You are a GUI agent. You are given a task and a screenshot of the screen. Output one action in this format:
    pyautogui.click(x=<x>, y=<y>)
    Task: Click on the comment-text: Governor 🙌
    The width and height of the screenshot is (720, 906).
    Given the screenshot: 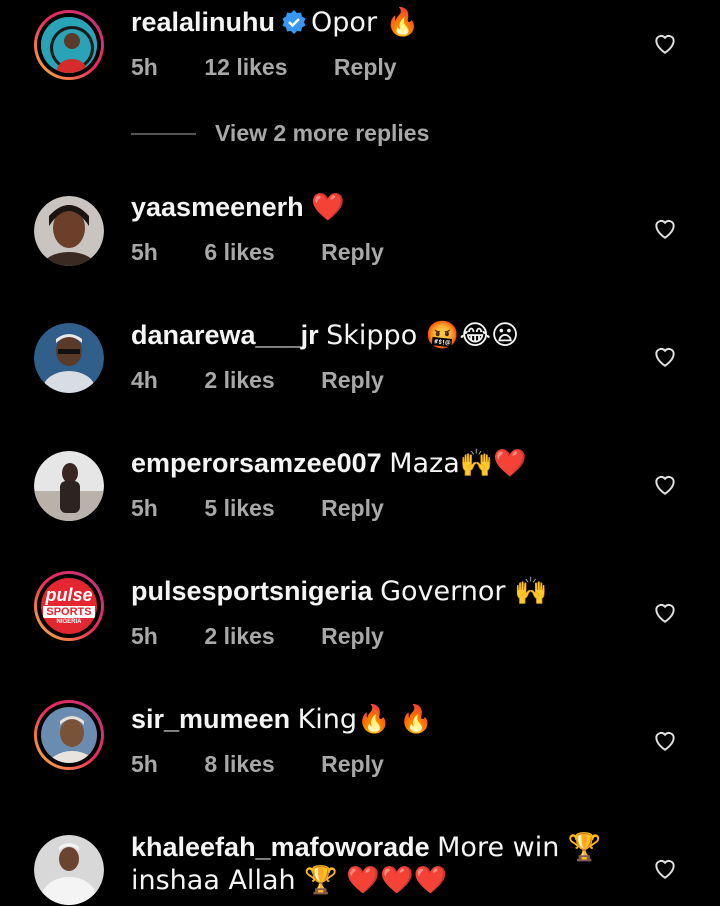 What is the action you would take?
    pyautogui.click(x=464, y=591)
    